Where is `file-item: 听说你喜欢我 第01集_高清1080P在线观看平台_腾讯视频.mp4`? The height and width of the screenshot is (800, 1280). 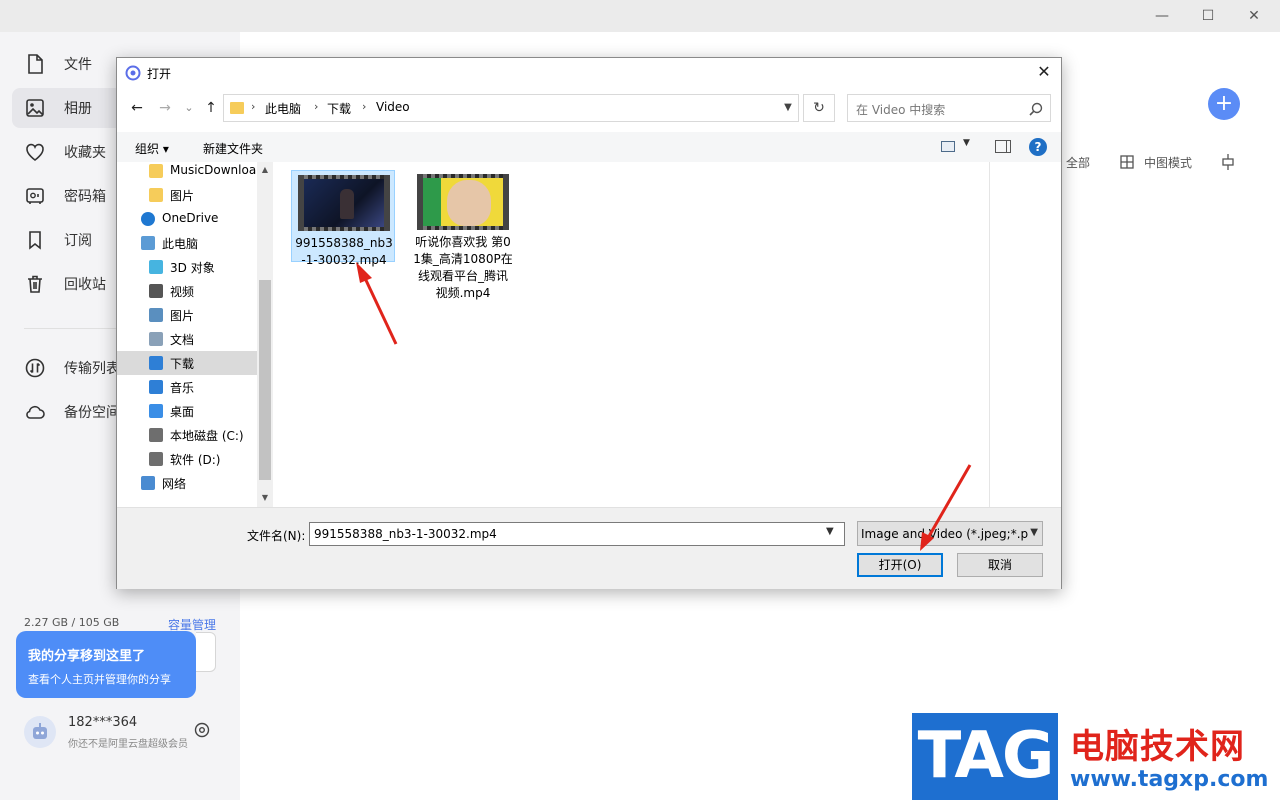
file-item: 听说你喜欢我 第01集_高清1080P在线观看平台_腾讯视频.mp4 is located at coordinates (463, 235).